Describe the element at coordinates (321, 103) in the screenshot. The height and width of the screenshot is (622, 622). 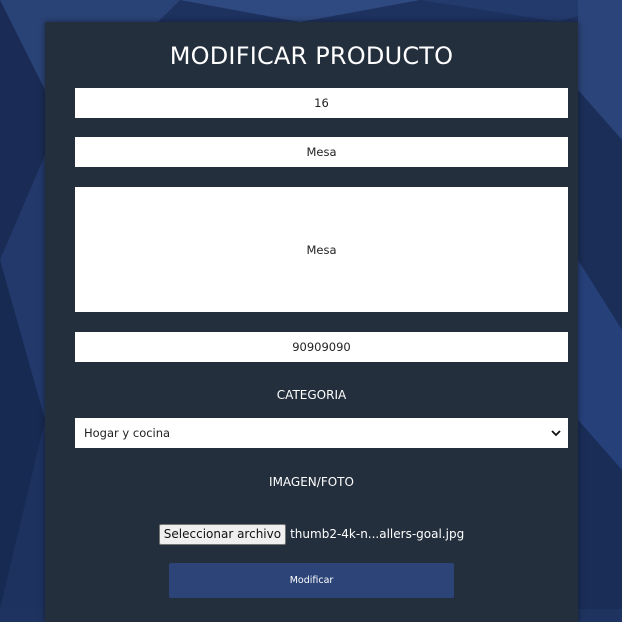
I see `product-id-field: 16` at that location.